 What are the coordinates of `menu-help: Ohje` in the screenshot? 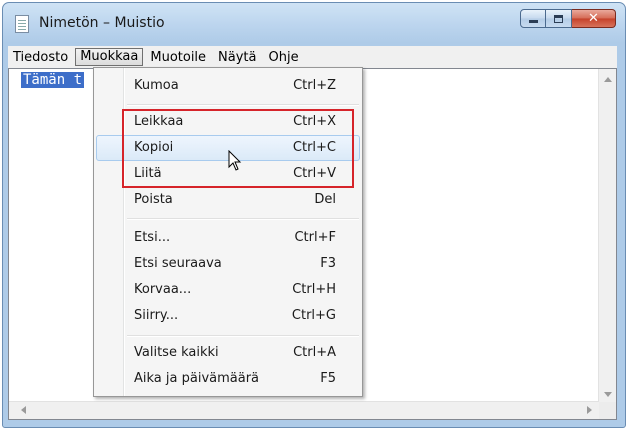 It's located at (284, 57).